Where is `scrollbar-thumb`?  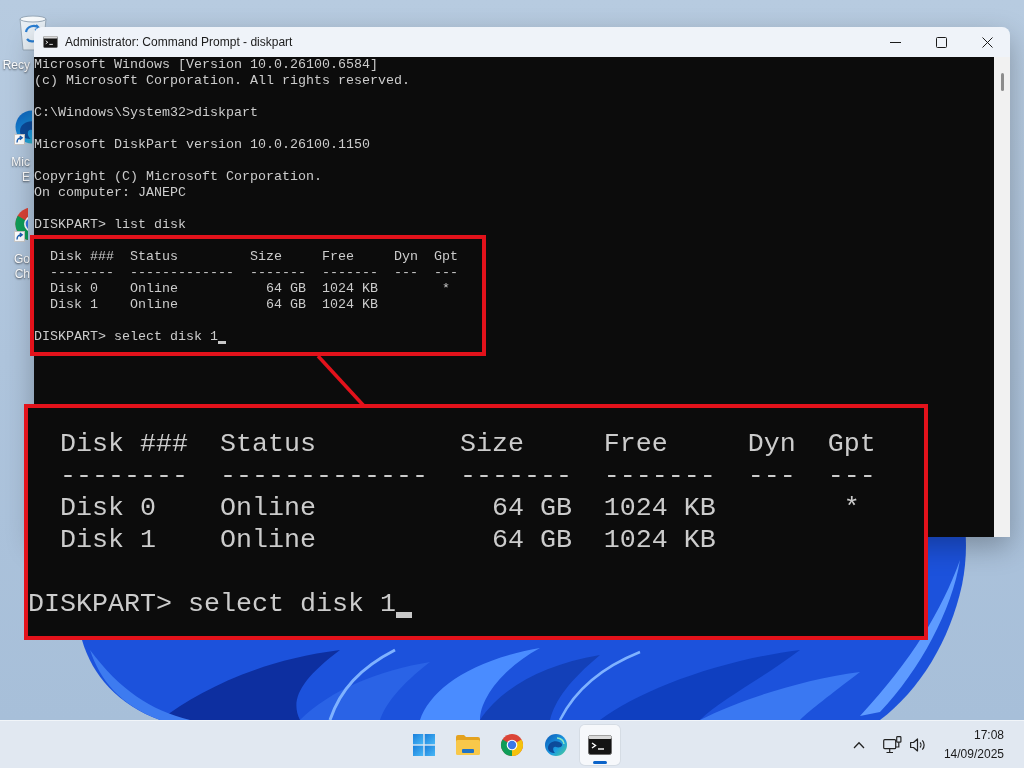
scrollbar-thumb is located at coordinates (1002, 82).